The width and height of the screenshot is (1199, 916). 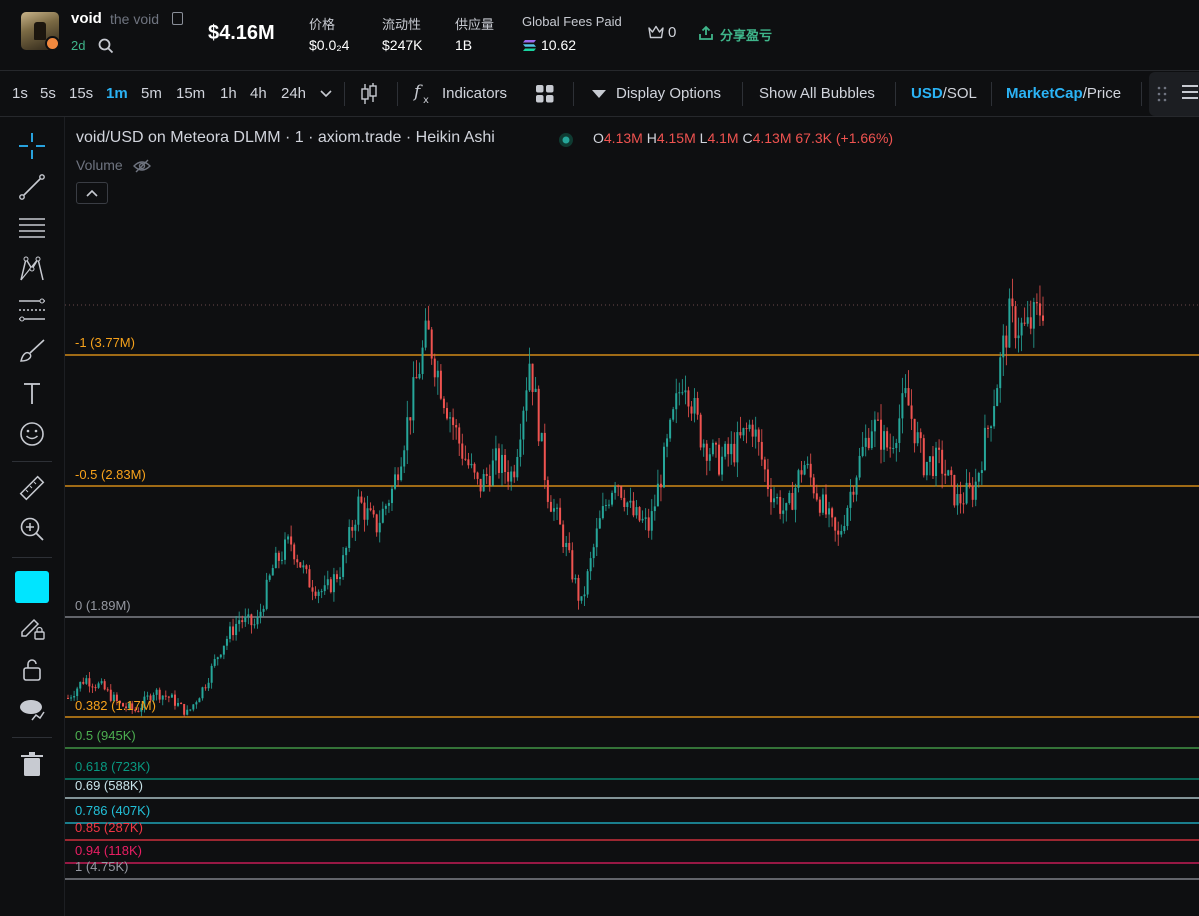 I want to click on tf-1s: 1s, so click(x=20, y=93).